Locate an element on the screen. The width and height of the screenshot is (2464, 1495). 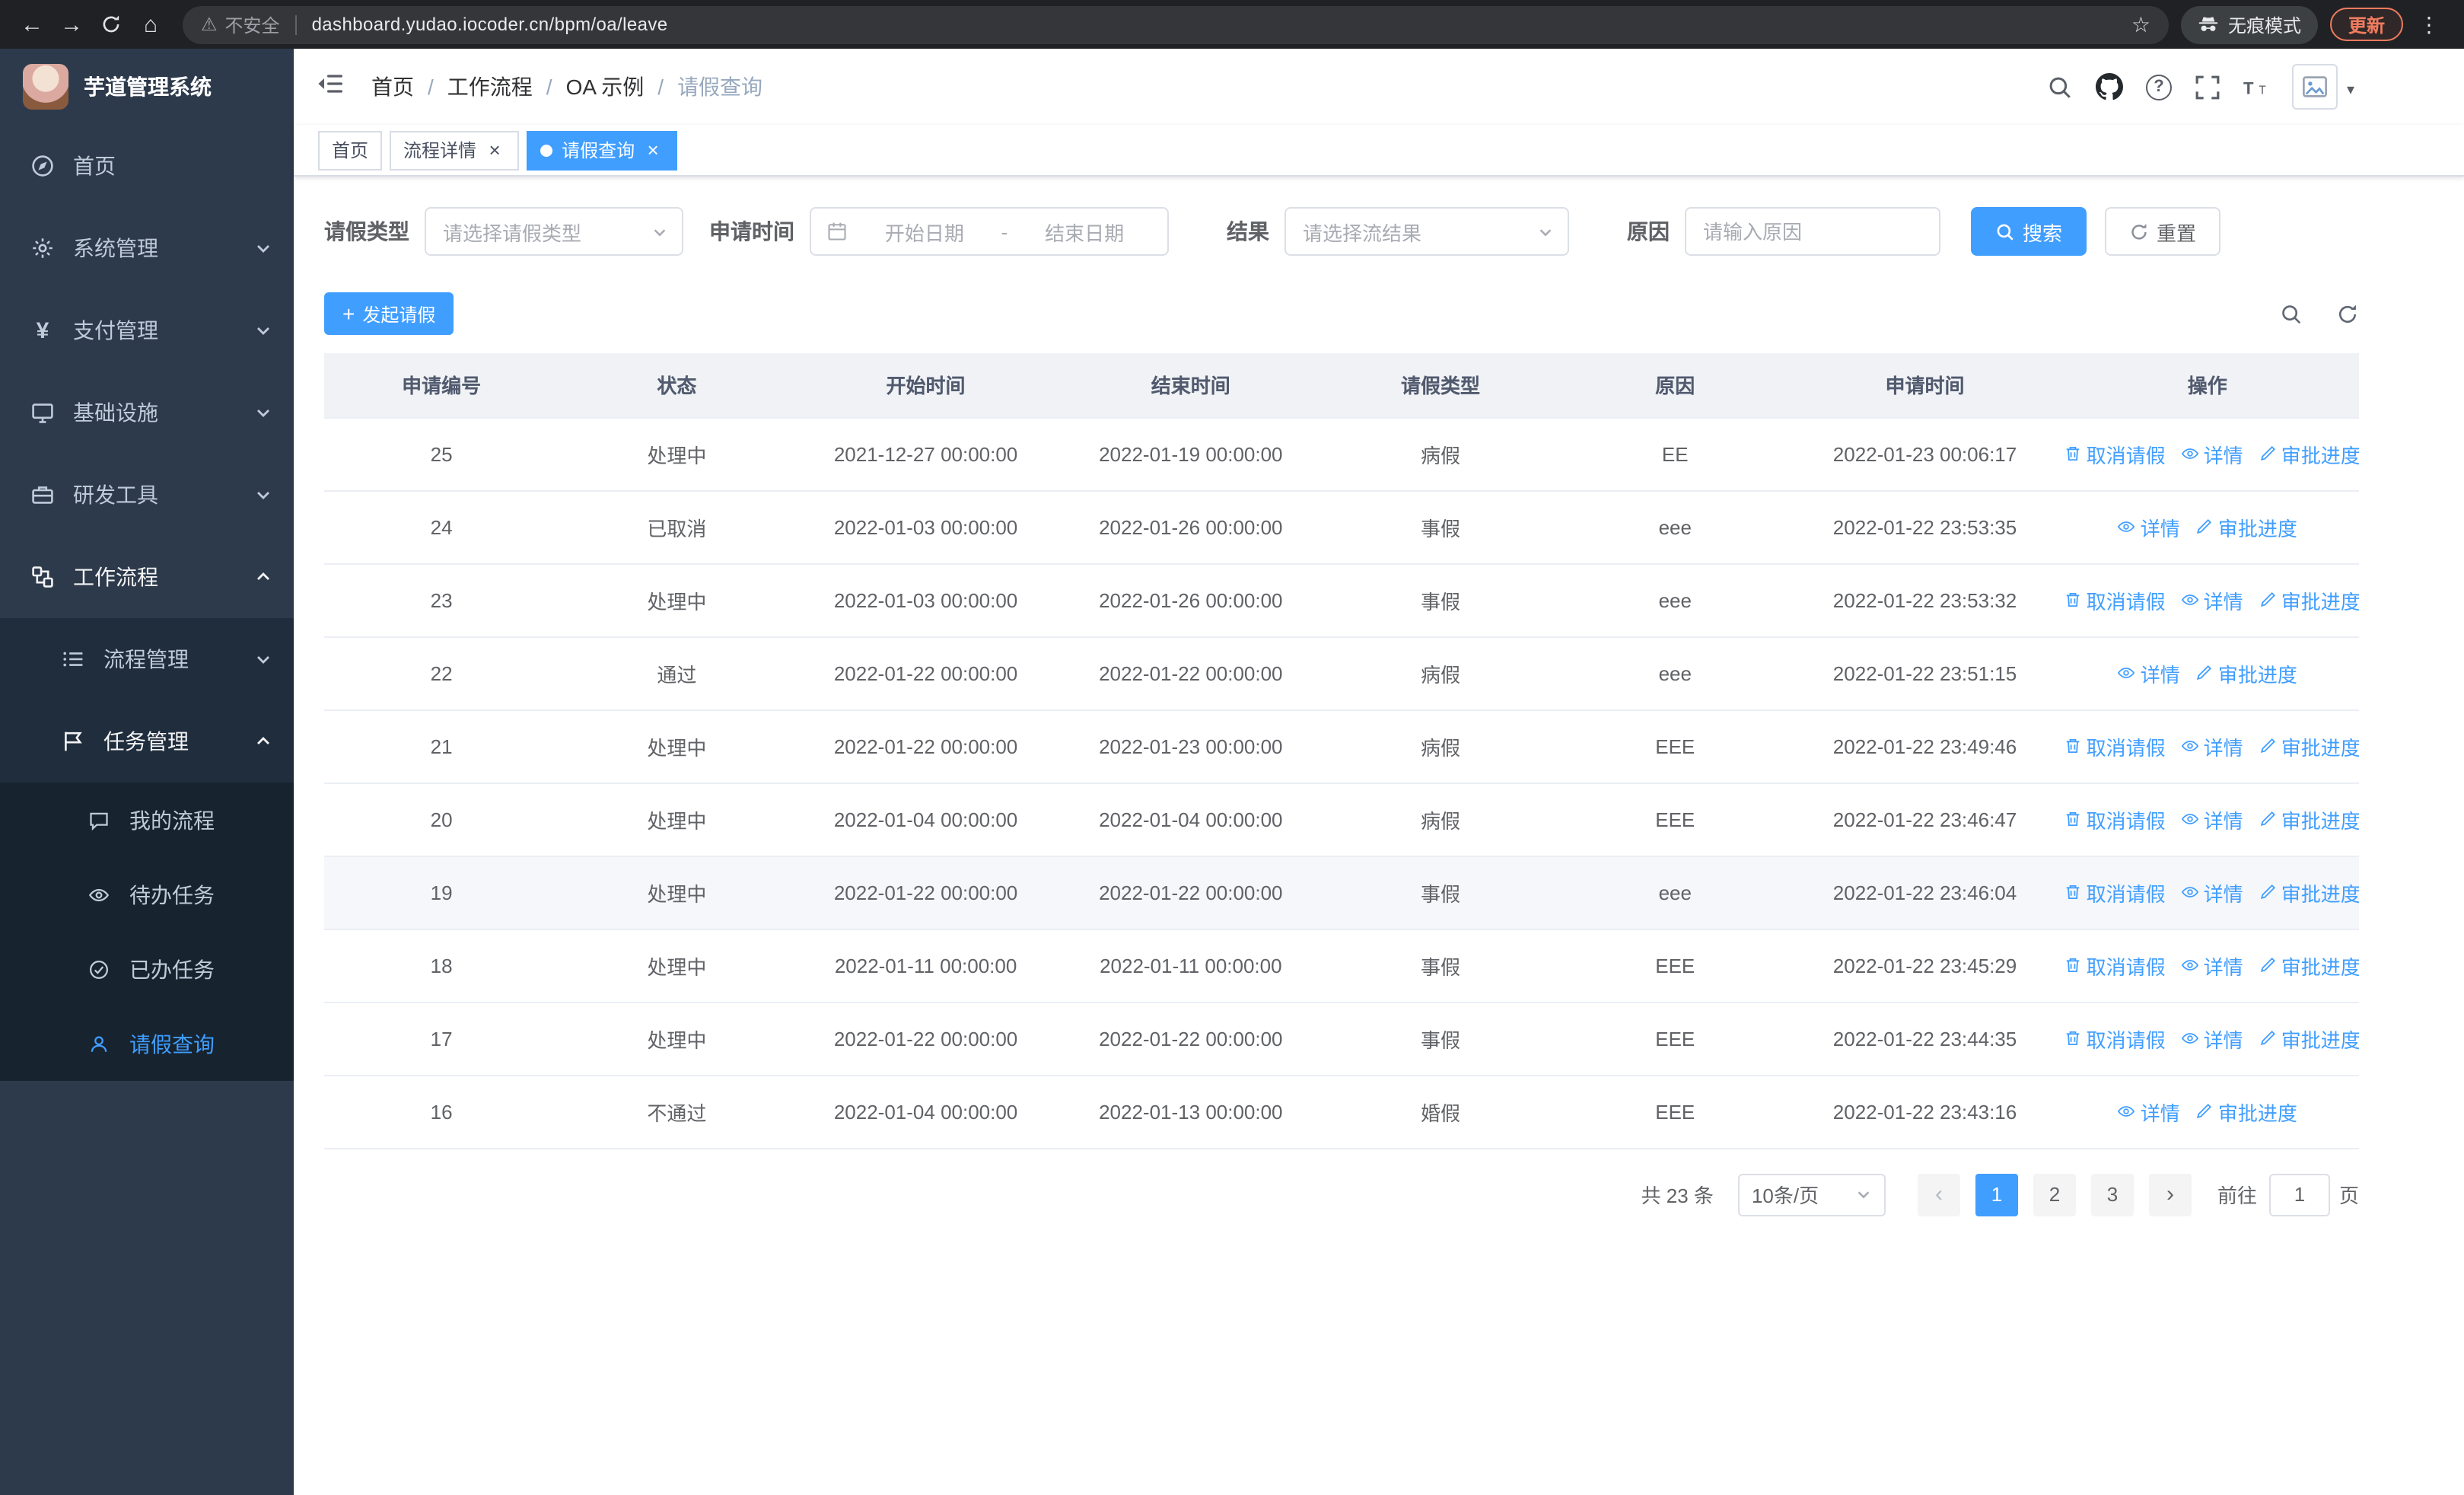
browser-refresh-icon is located at coordinates (111, 25).